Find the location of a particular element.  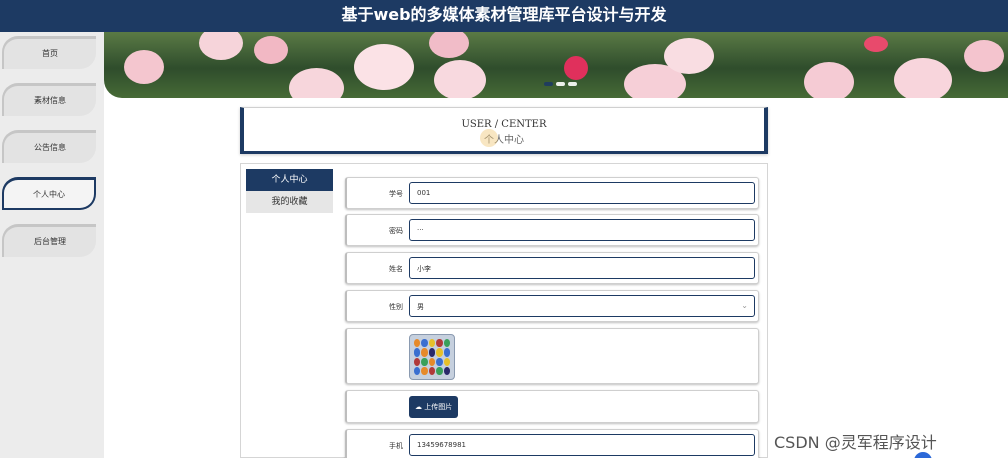

carousel-indicators is located at coordinates (560, 84).